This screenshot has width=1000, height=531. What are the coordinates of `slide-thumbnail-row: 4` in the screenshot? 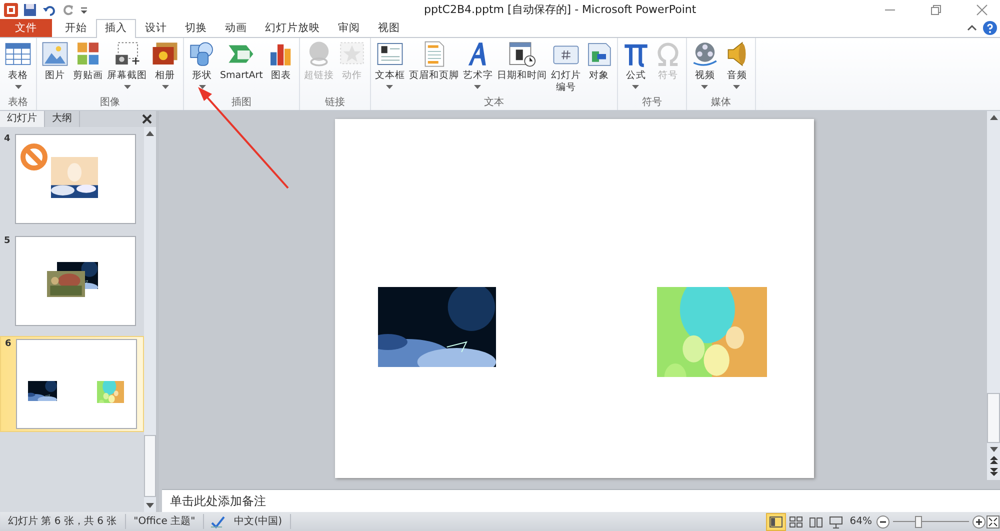 It's located at (72, 179).